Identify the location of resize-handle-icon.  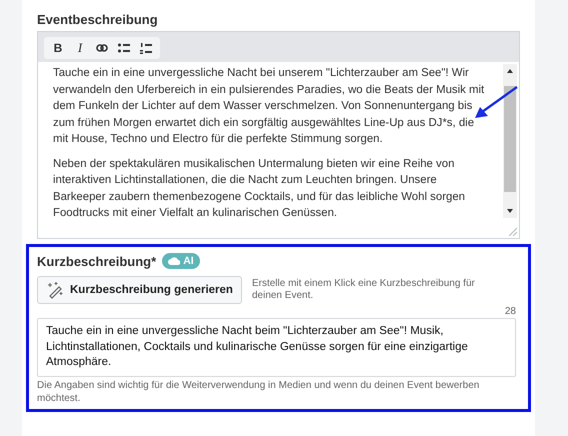
(512, 231).